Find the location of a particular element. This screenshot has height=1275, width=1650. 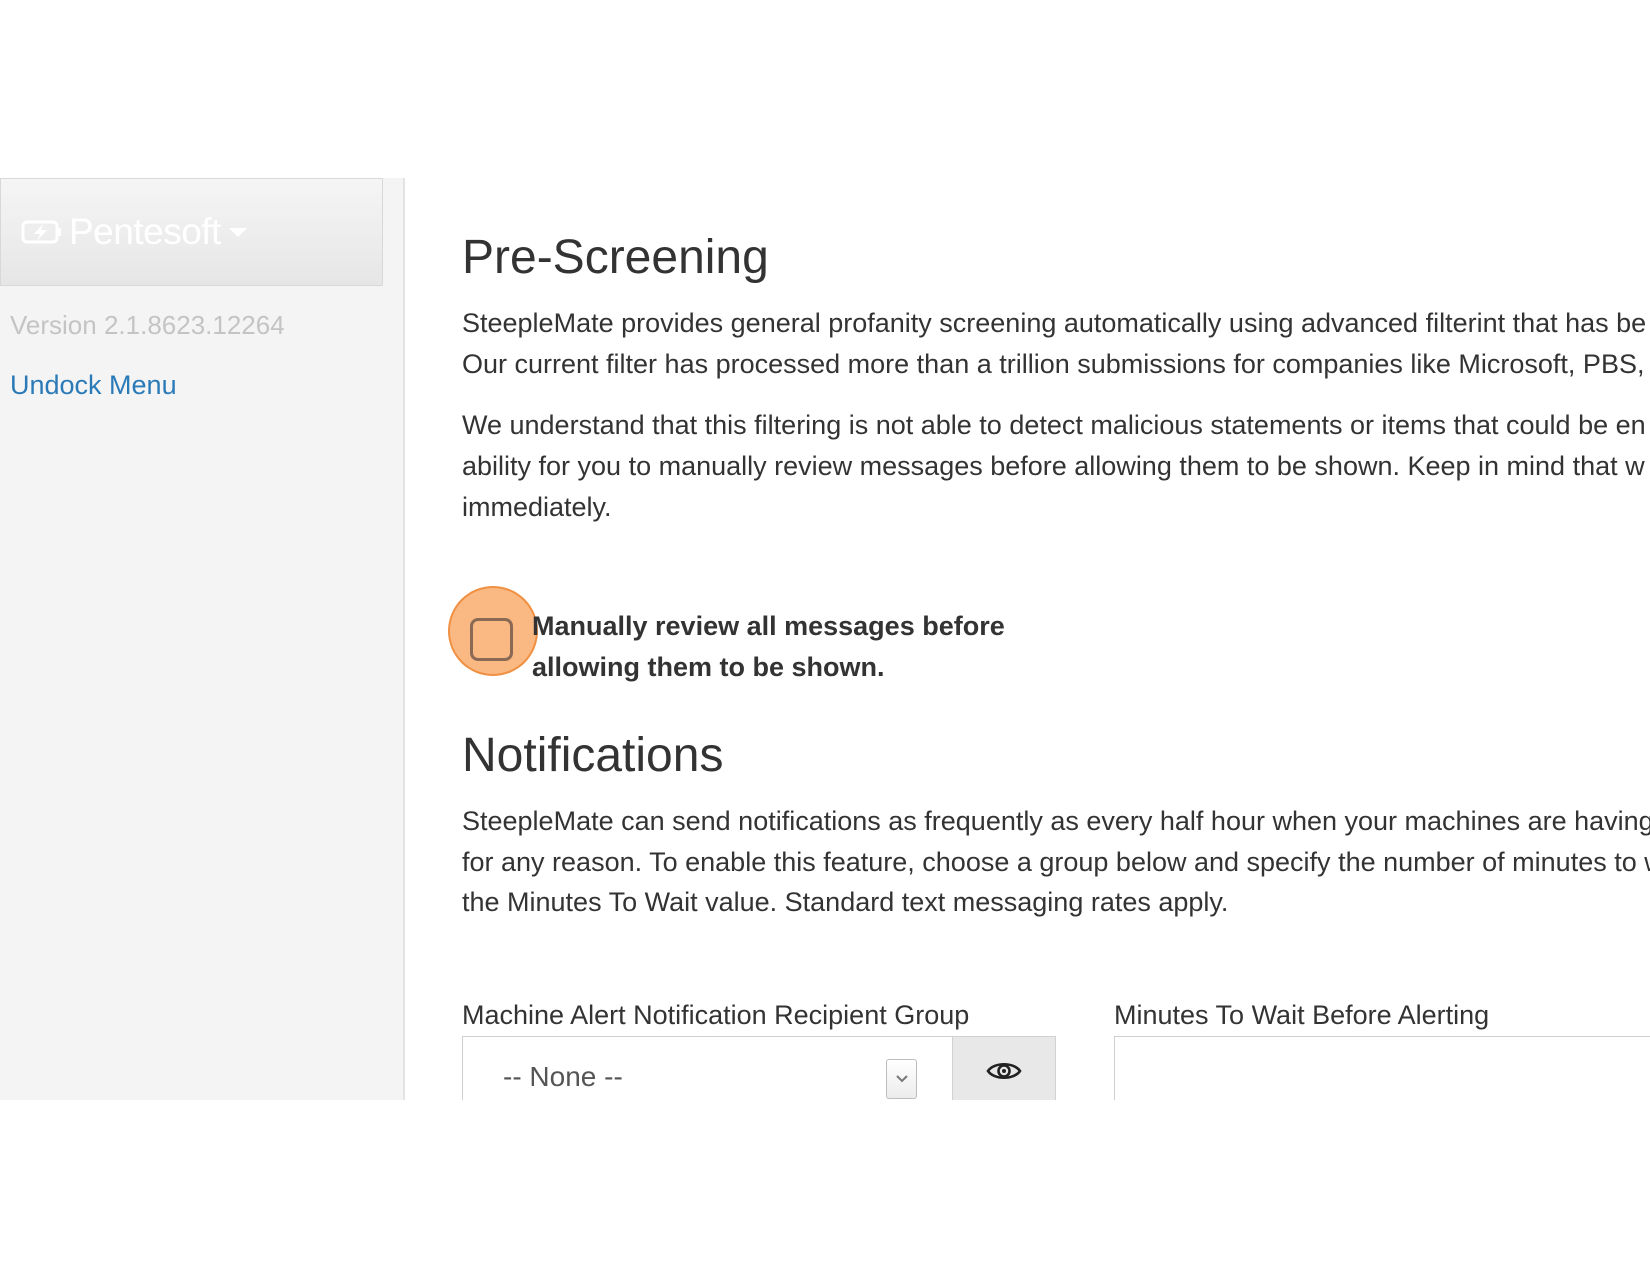

manual-review-checkbox is located at coordinates (491, 639).